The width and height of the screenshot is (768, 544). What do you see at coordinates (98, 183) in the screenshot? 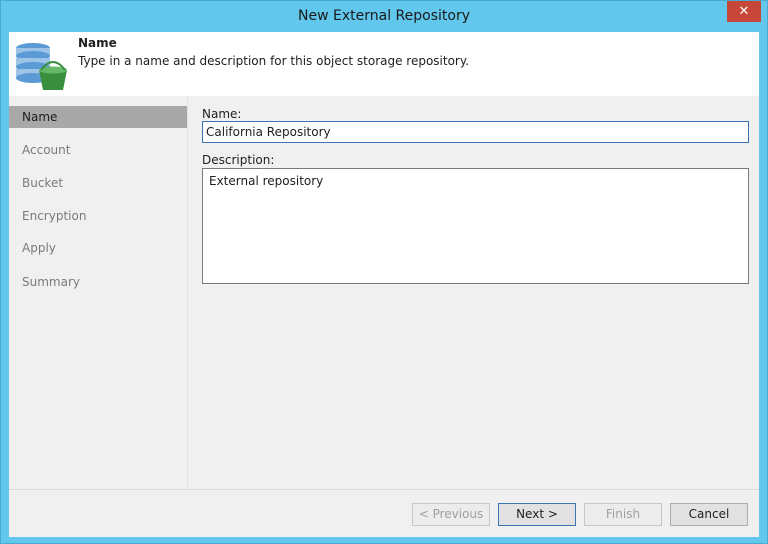
I see `step-bucket: Bucket` at bounding box center [98, 183].